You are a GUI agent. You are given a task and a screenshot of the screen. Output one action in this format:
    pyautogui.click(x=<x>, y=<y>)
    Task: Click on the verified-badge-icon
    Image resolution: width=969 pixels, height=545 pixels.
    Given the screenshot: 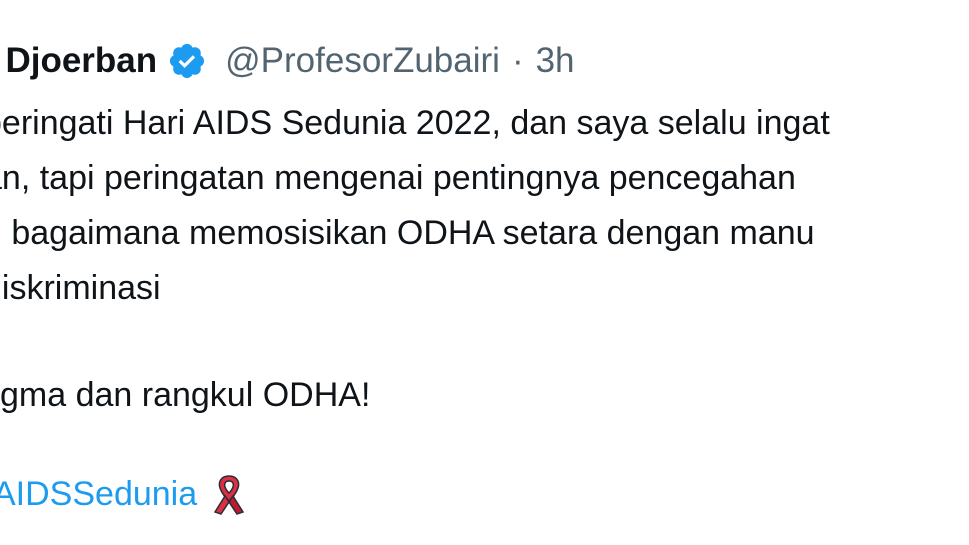 What is the action you would take?
    pyautogui.click(x=187, y=61)
    